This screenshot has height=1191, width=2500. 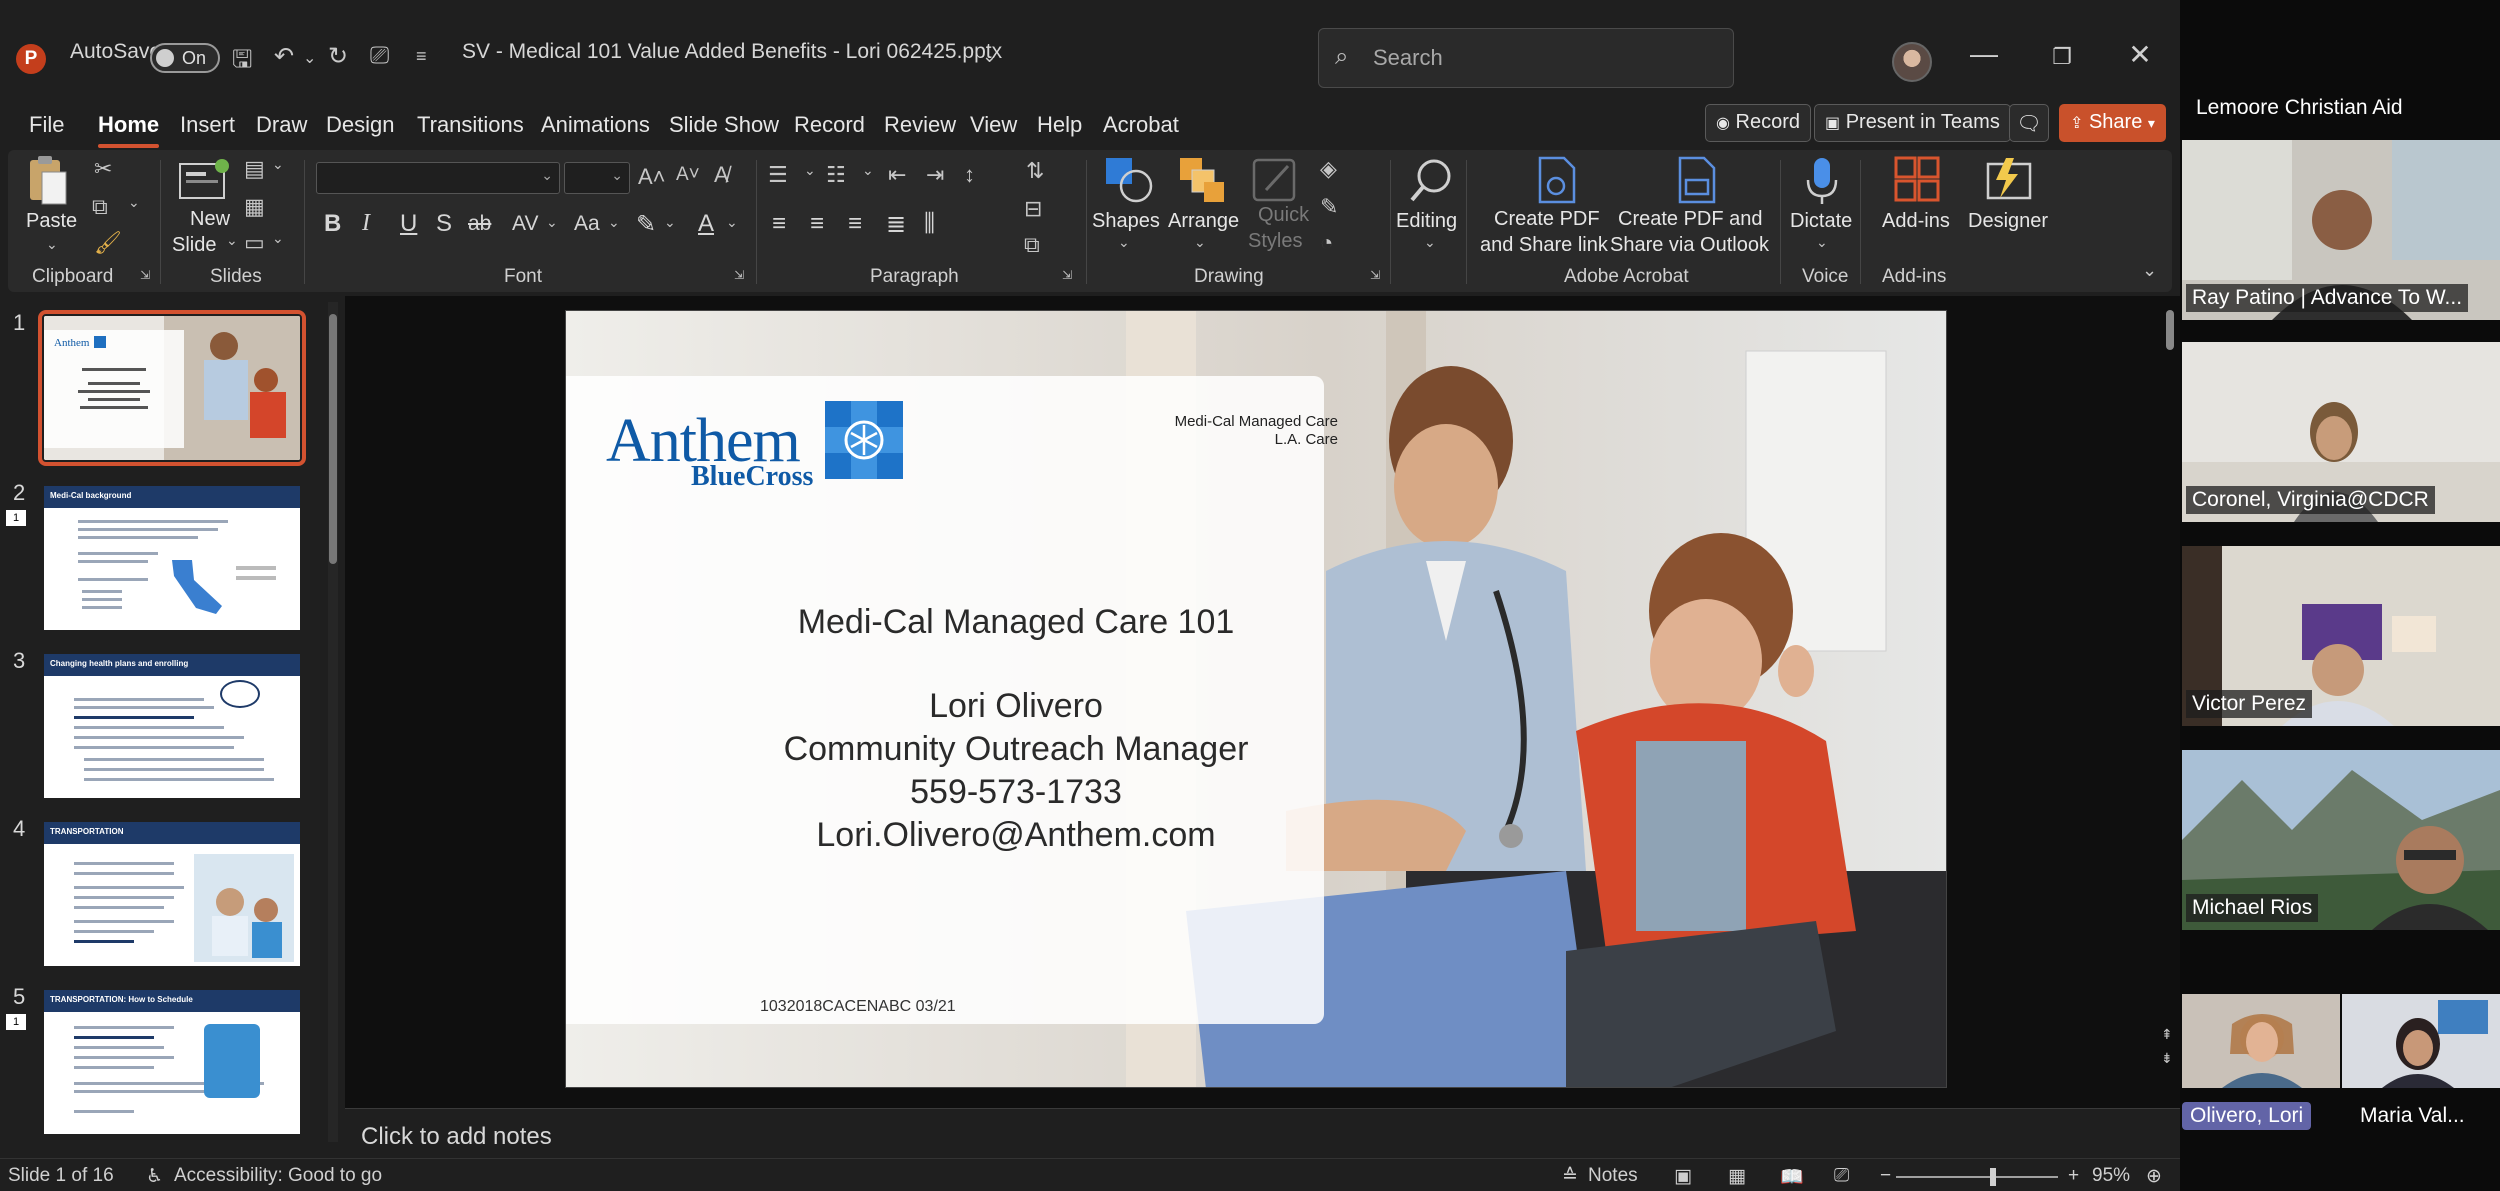 I want to click on quick-styles-label-1: Quick, so click(x=1283, y=215).